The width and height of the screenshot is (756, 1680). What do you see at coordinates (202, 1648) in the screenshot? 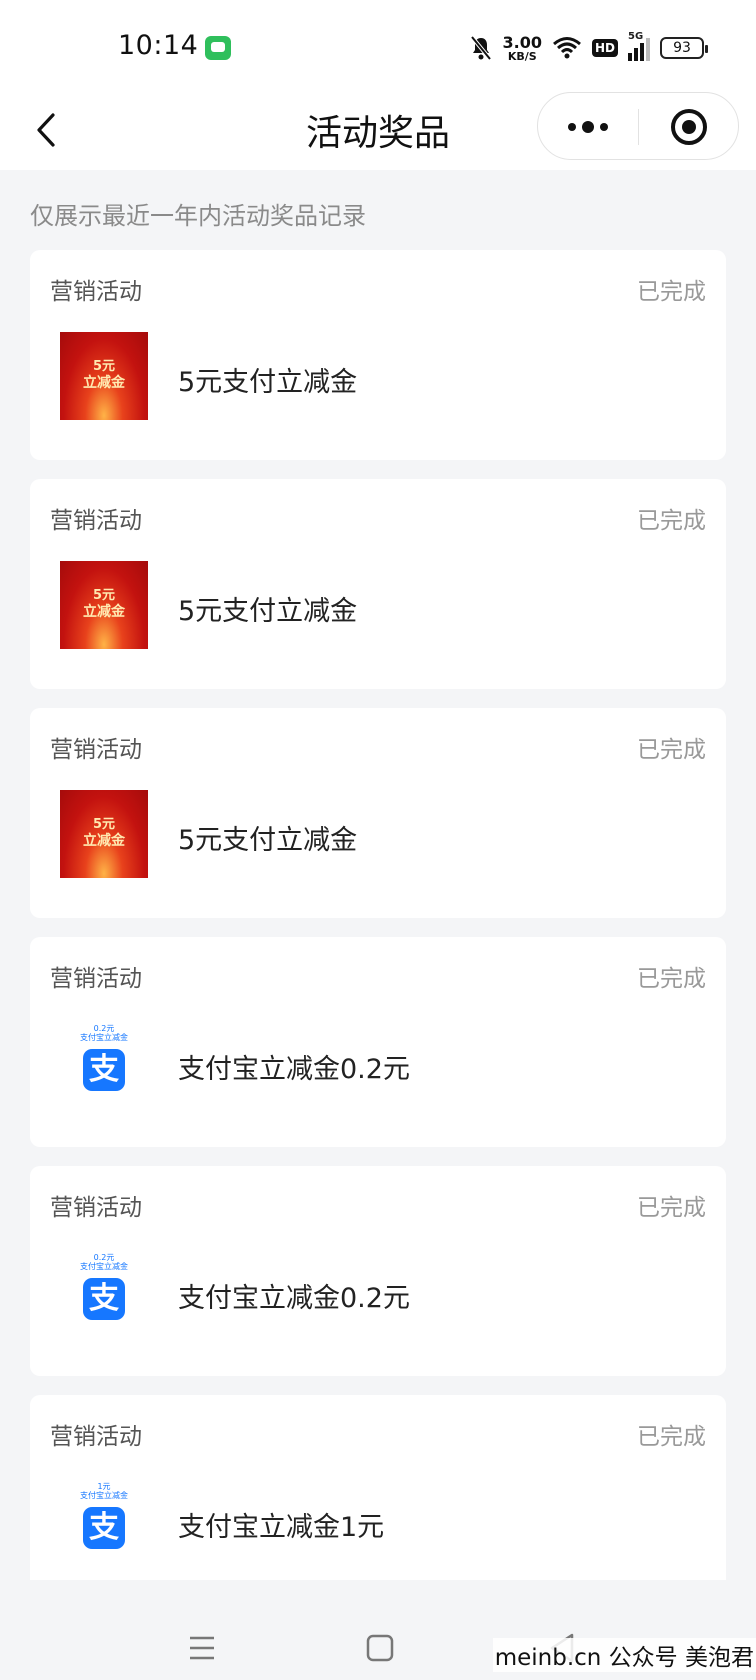
I see `menu-icon` at bounding box center [202, 1648].